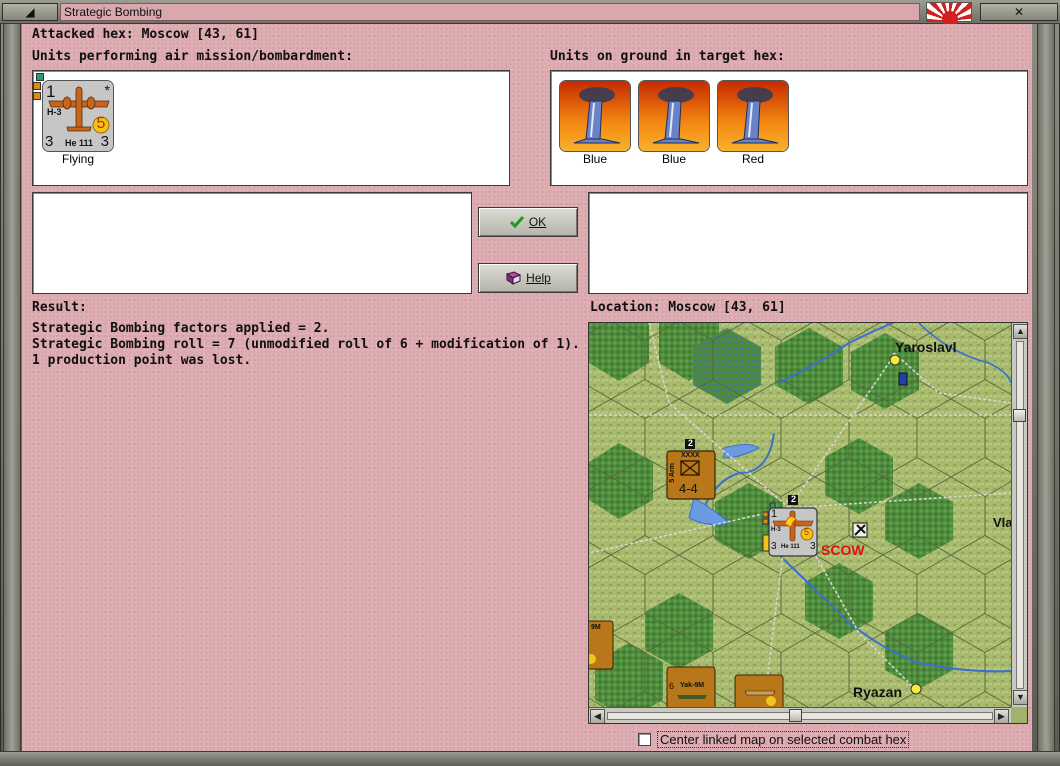 This screenshot has width=1060, height=766. I want to click on fighter-type: 9M, so click(596, 627).